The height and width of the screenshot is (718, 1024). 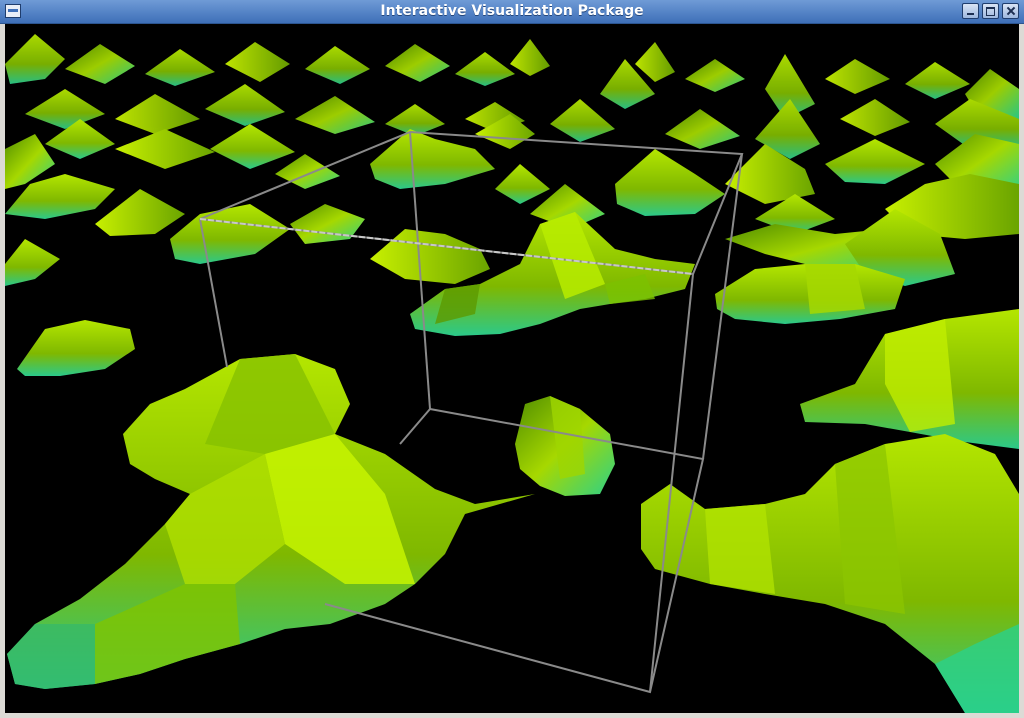 I want to click on close-icon, so click(x=1010, y=11).